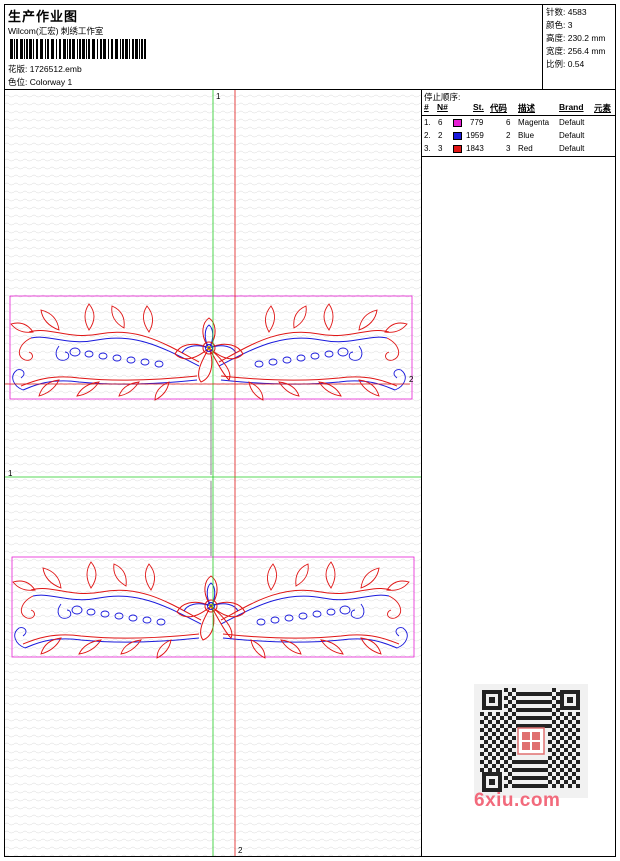 The image size is (620, 861). I want to click on col-desc: 描述, so click(527, 108).